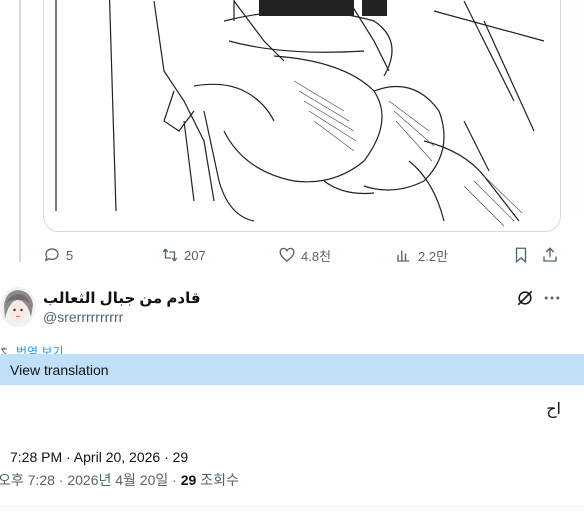  Describe the element at coordinates (316, 256) in the screenshot. I see `like-count: 4.8천` at that location.